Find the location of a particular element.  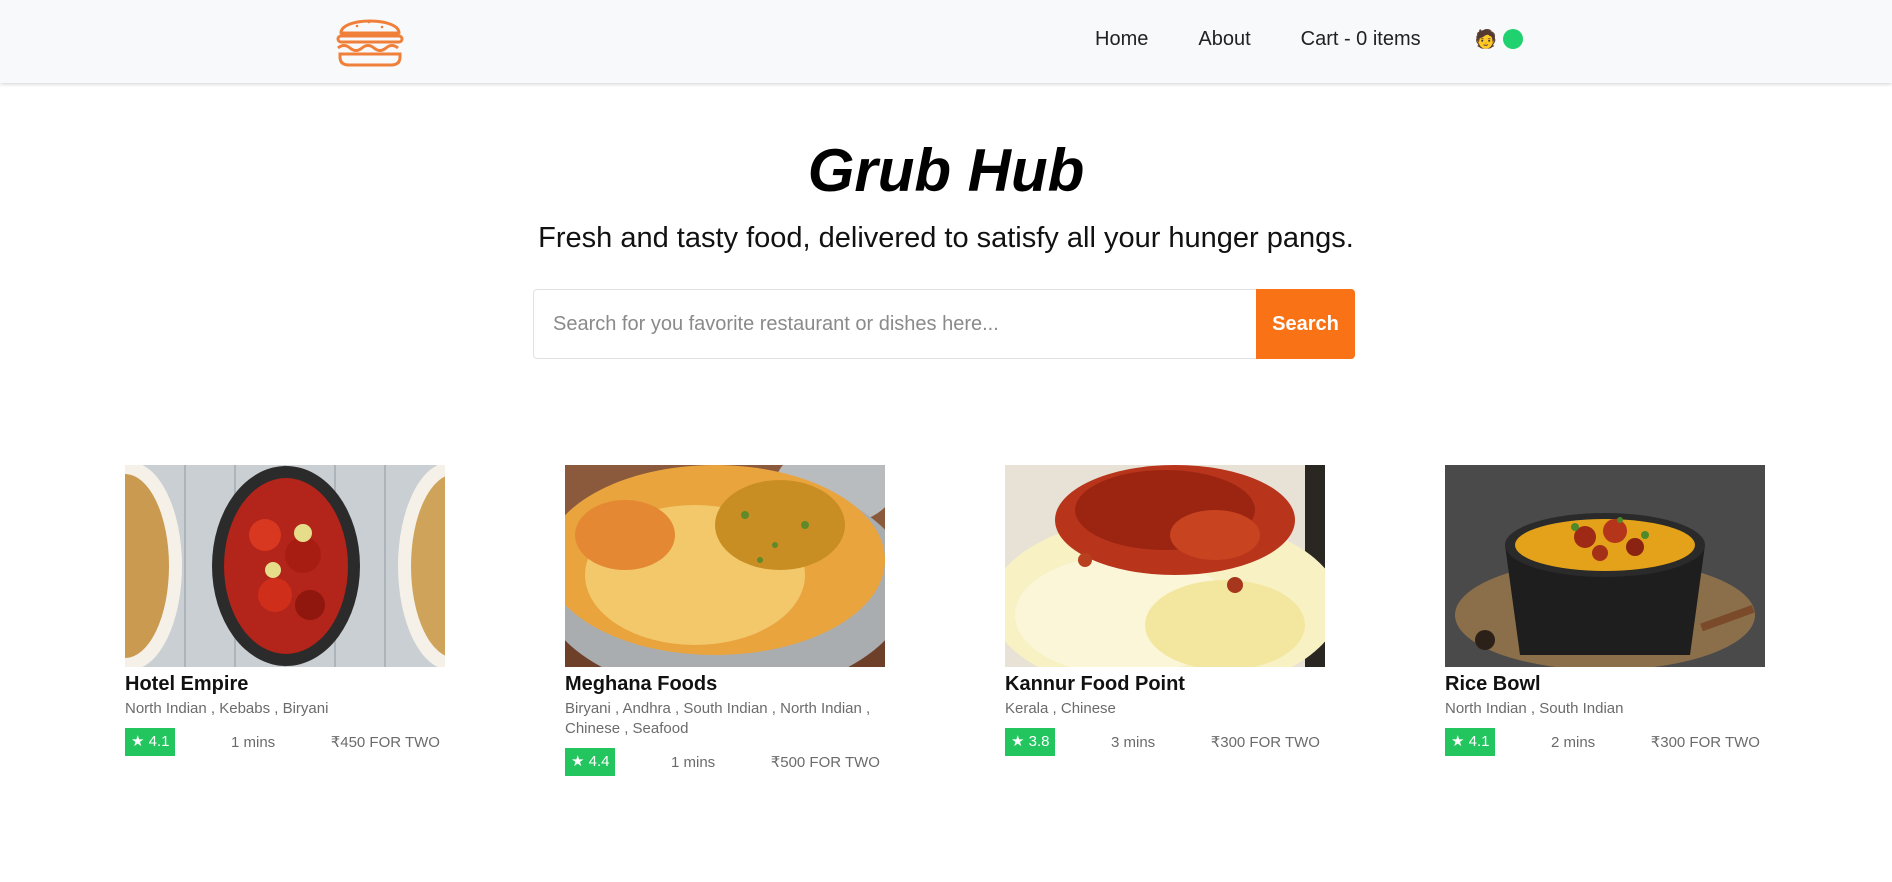

chicken-kebab-plate-image is located at coordinates (285, 566).